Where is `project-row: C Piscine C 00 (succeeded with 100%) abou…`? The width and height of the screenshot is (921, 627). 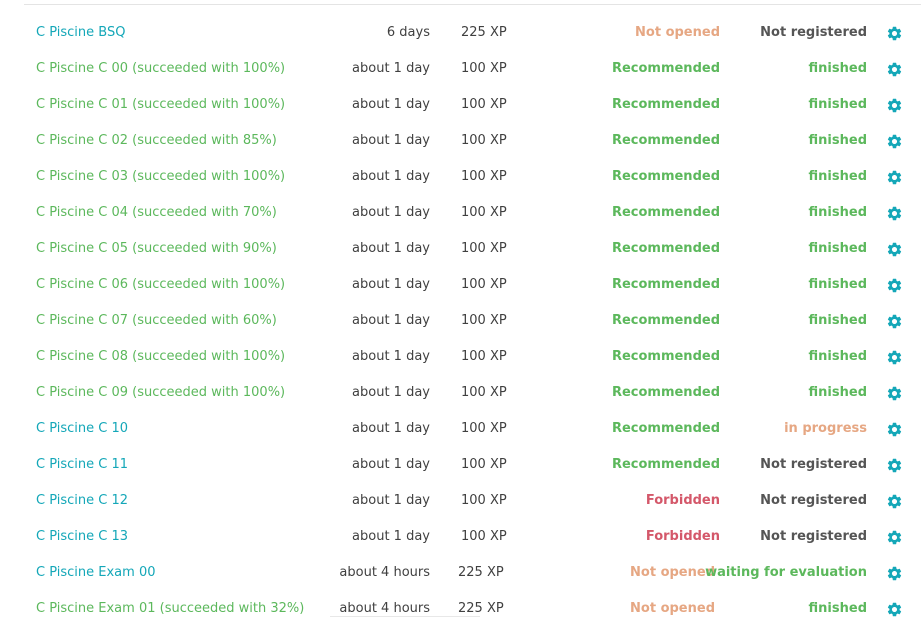
project-row: C Piscine C 00 (succeeded with 100%) abou… is located at coordinates (460, 69).